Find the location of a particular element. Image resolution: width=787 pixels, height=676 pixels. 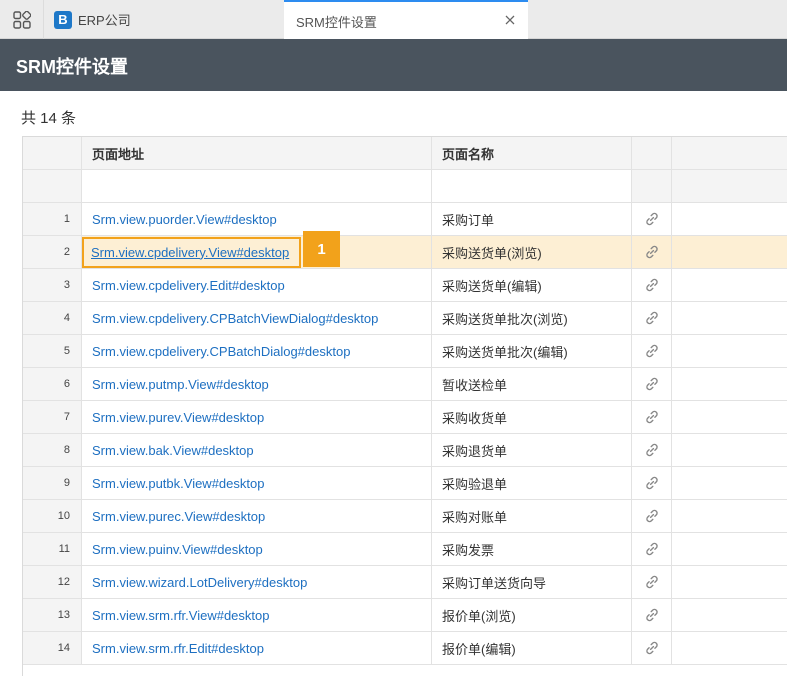

table-row: 9 Srm.view.putbk.View#desktop 采购验退单 is located at coordinates (405, 483).